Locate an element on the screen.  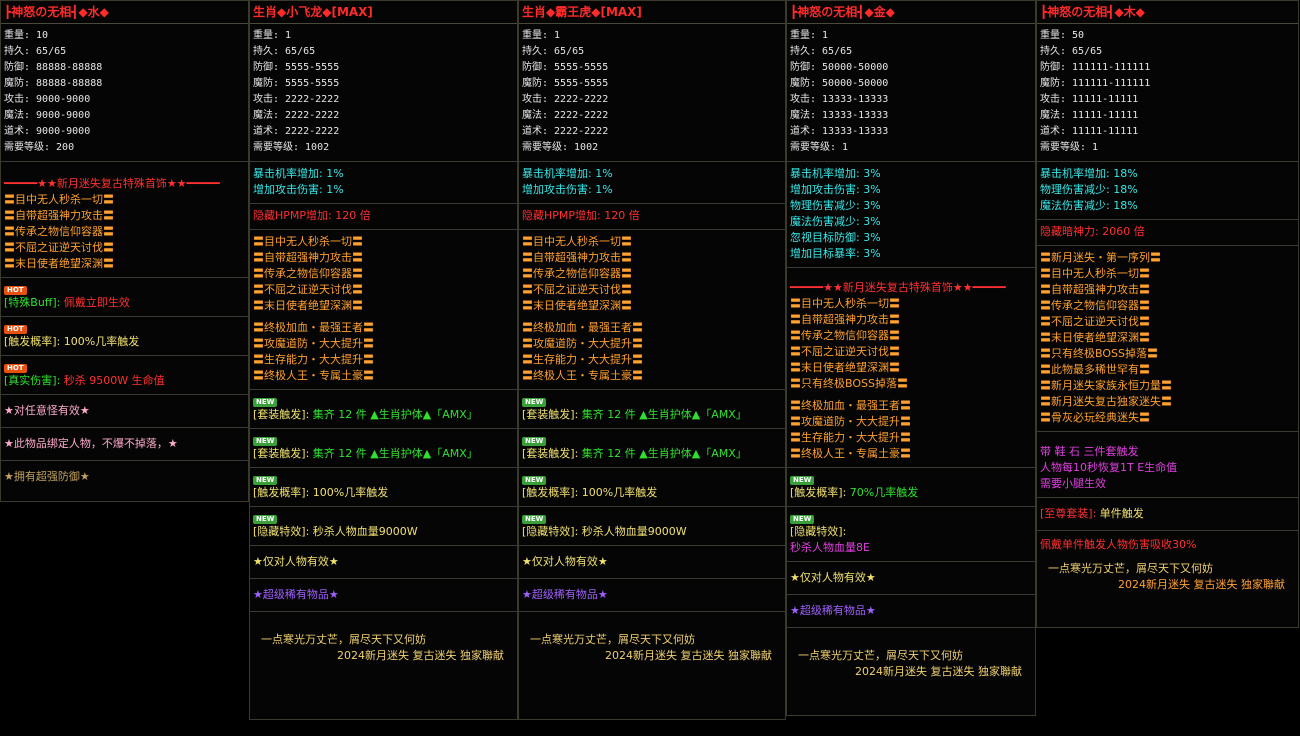
note: ★此物品绑定人物，不爆不掉落，★ is located at coordinates (124, 444).